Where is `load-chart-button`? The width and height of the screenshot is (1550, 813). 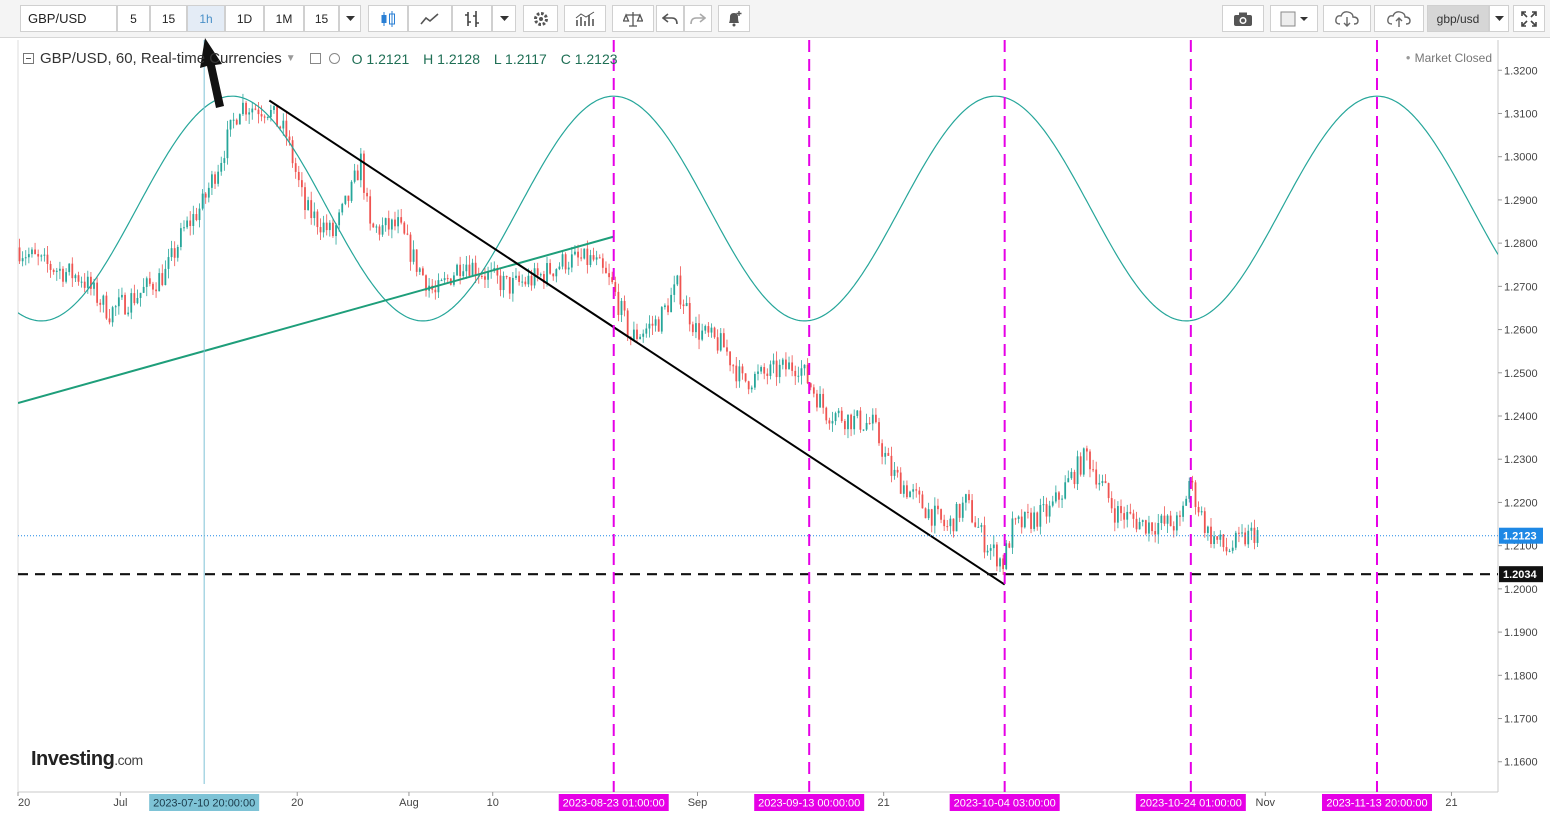
load-chart-button is located at coordinates (1347, 18).